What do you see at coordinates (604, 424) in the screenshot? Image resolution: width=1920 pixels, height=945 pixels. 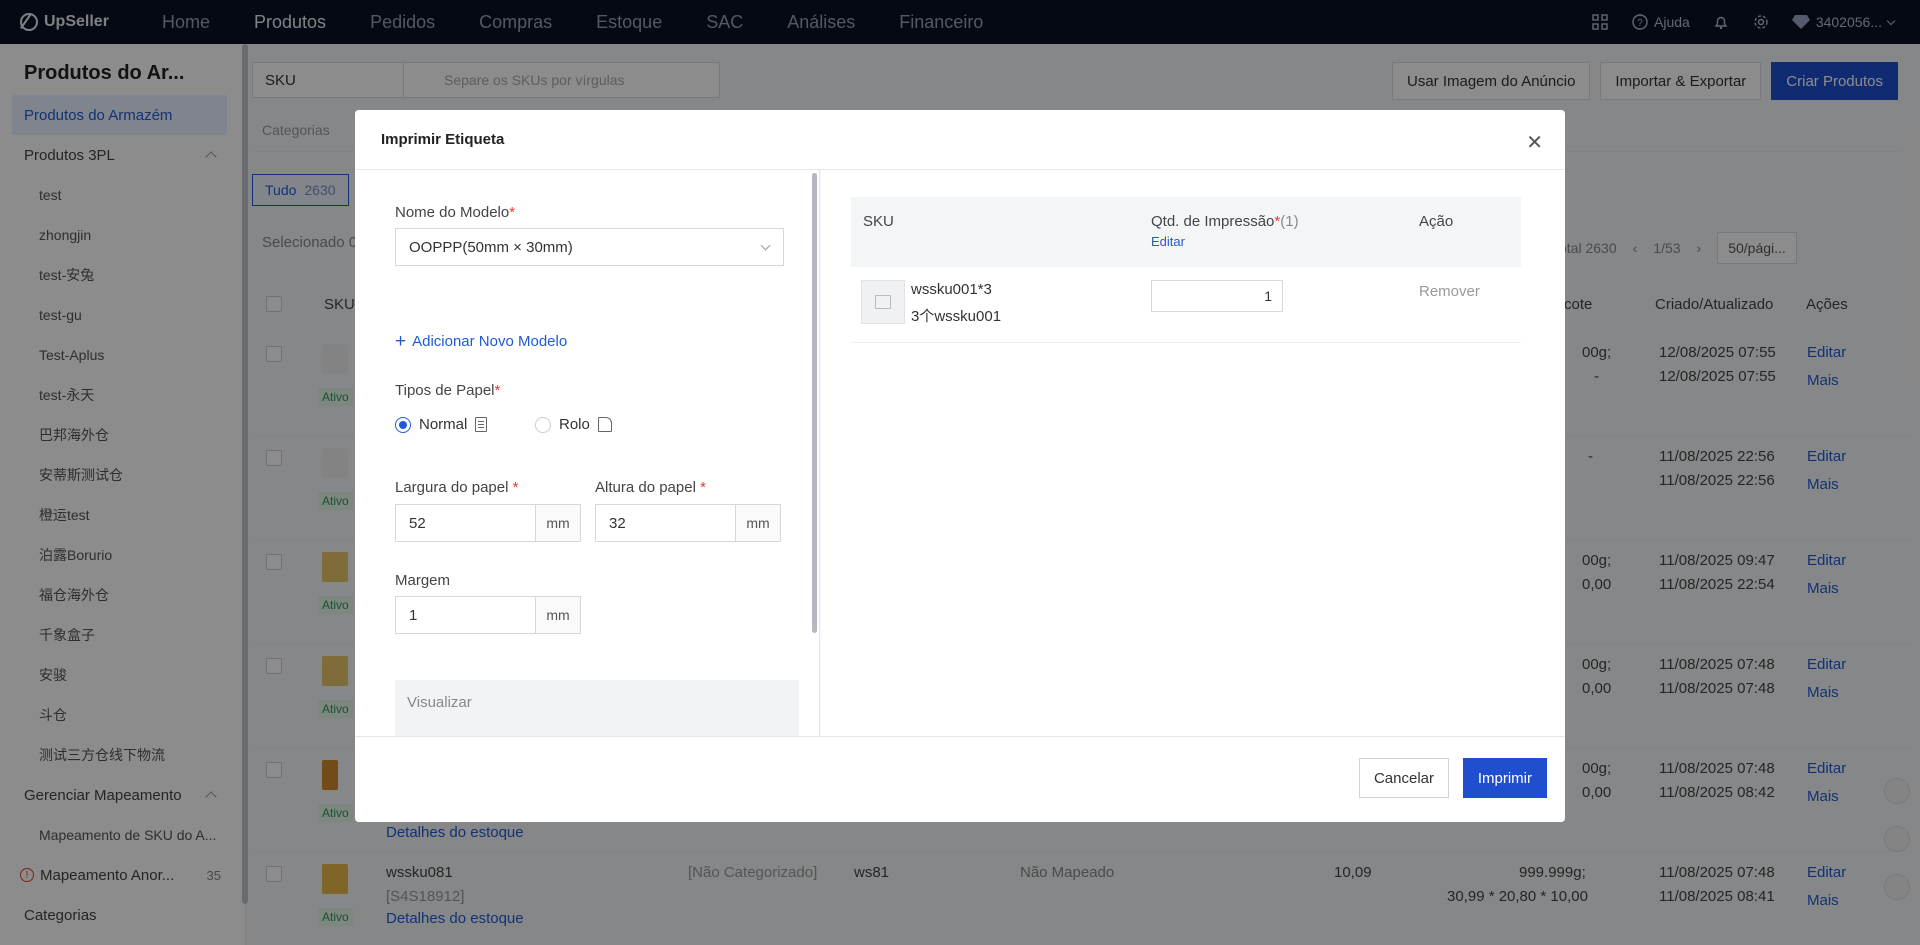 I see `roll-paper-icon` at bounding box center [604, 424].